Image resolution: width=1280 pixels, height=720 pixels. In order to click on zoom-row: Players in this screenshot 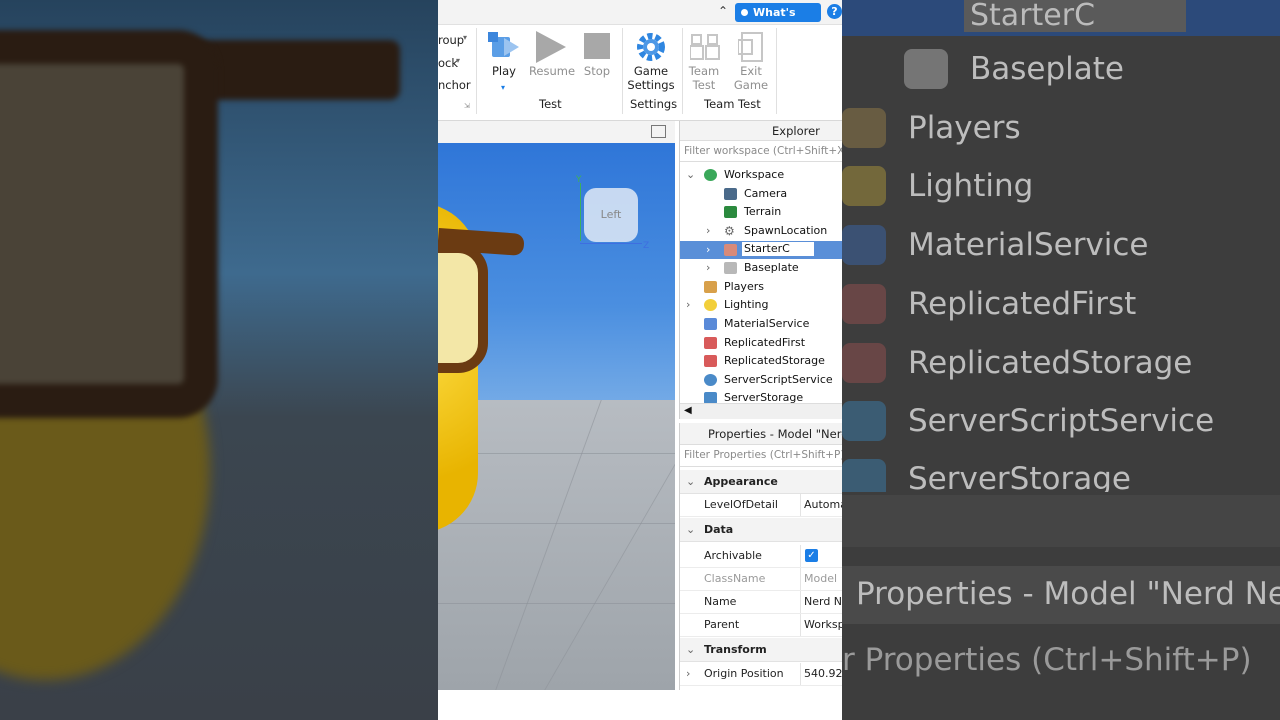, I will do `click(1061, 128)`.